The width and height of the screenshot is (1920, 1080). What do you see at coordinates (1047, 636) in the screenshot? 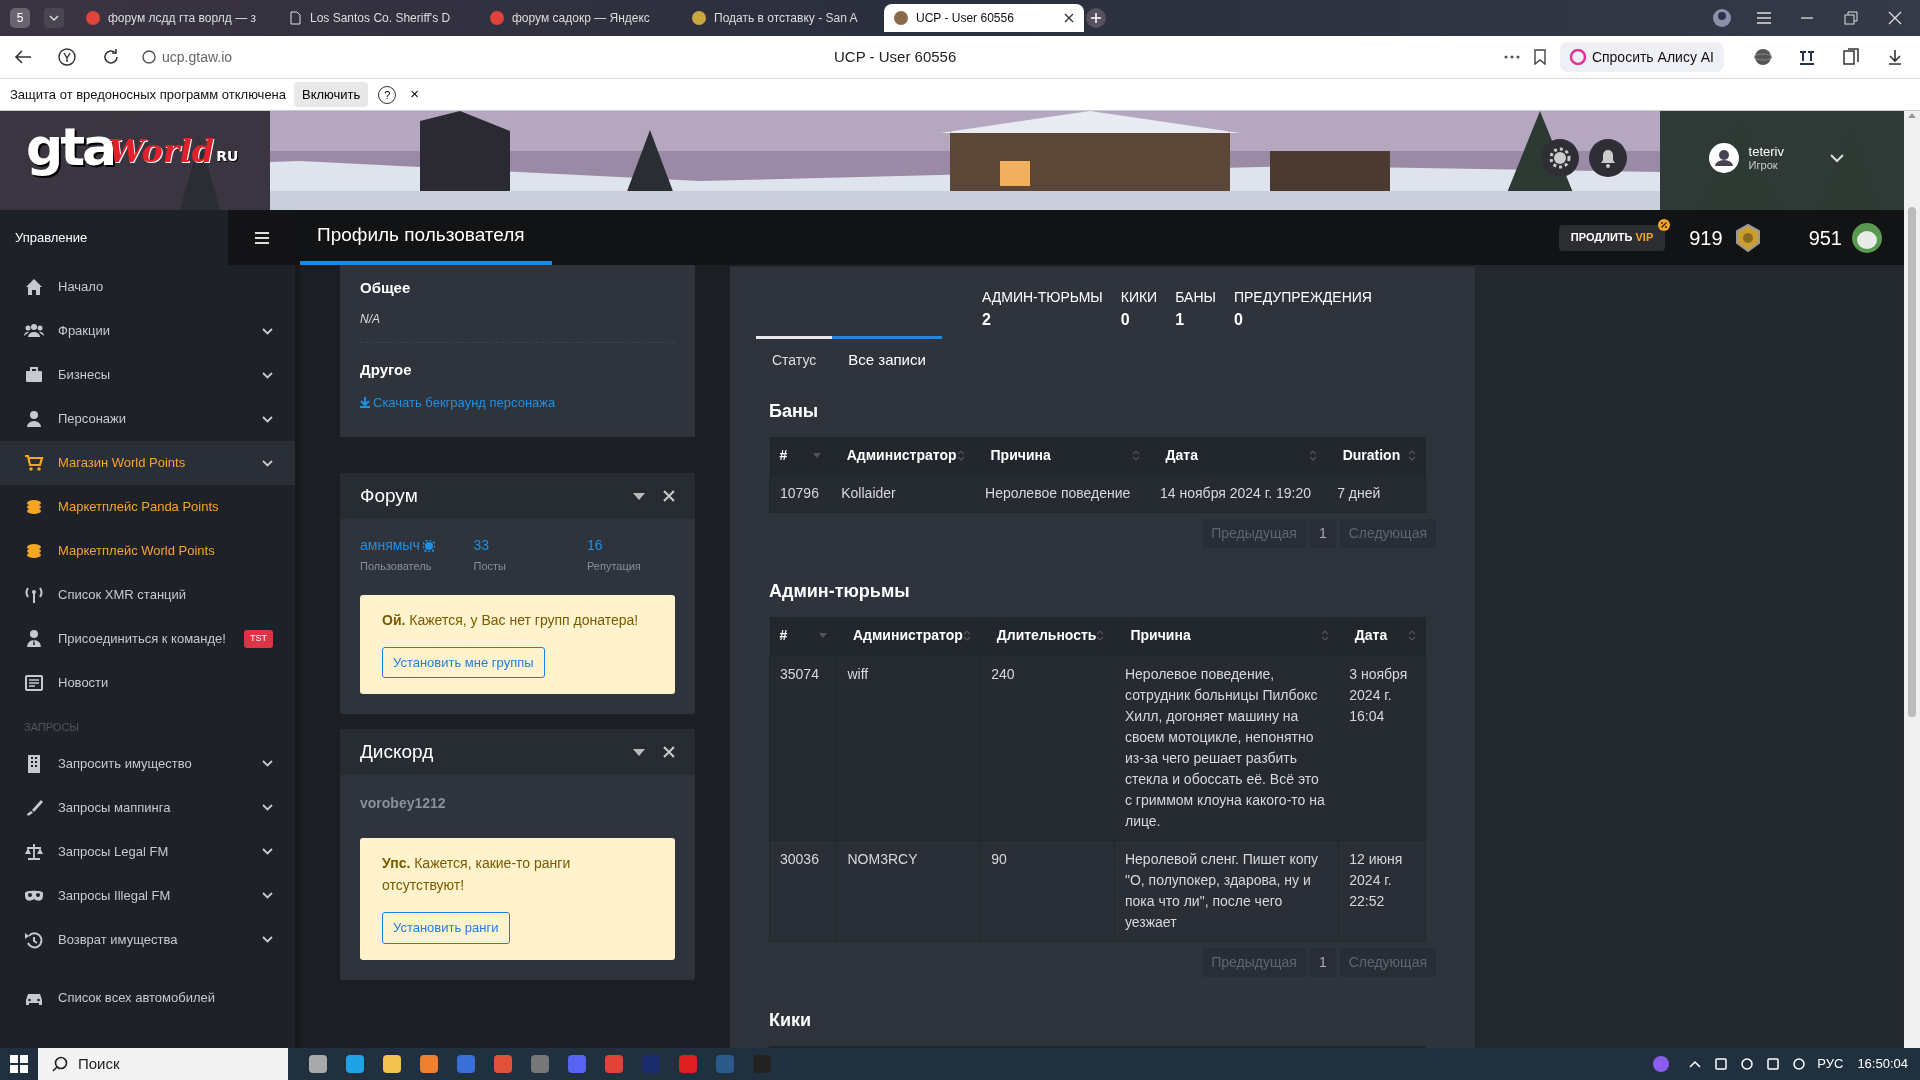
I see `column-header: Длительность` at bounding box center [1047, 636].